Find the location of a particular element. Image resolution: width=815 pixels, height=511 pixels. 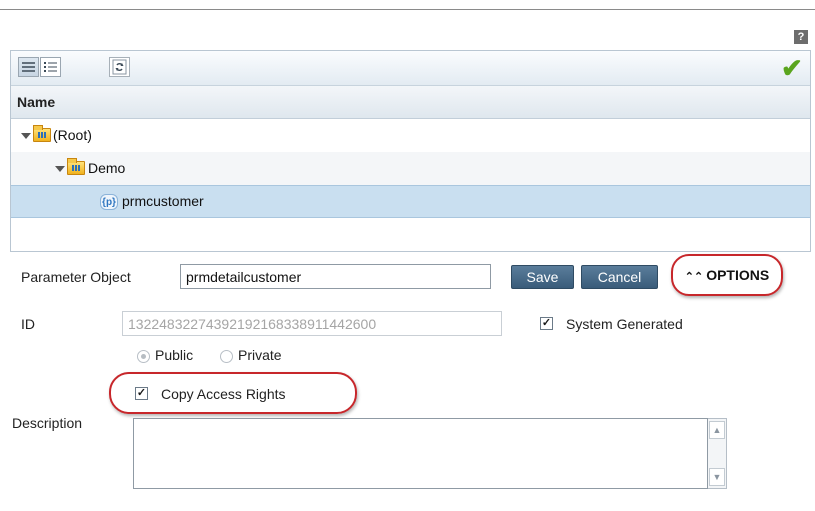

save-button: Save is located at coordinates (542, 277).